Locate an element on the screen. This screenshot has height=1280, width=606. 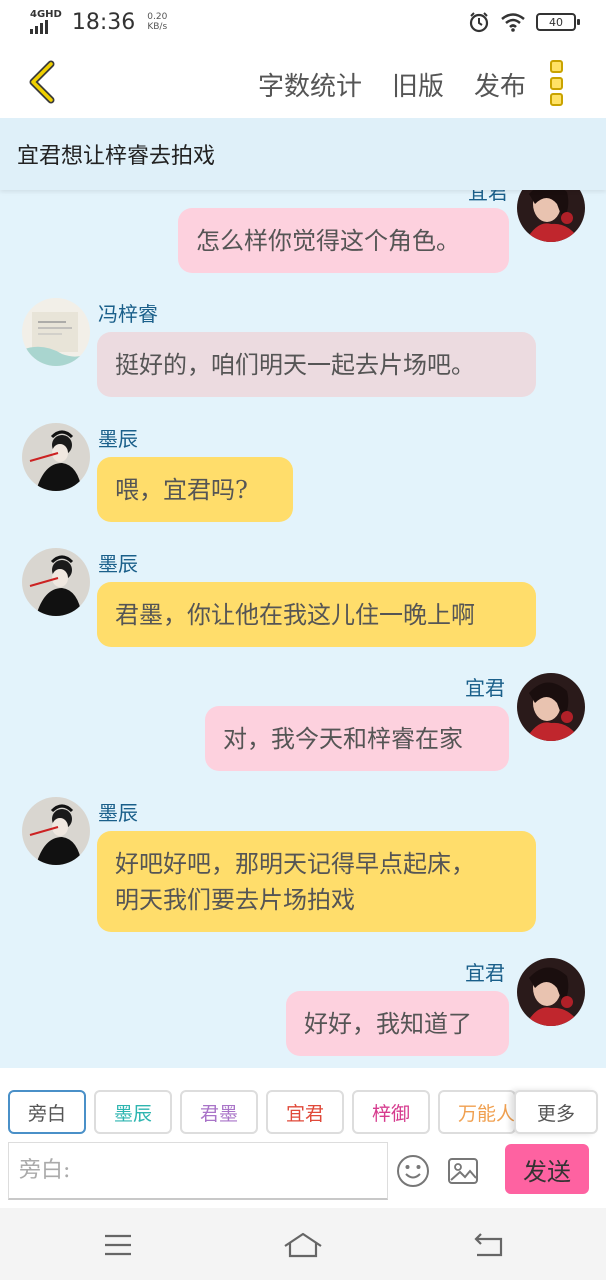
word-count-button: 字数统计 is located at coordinates (310, 84).